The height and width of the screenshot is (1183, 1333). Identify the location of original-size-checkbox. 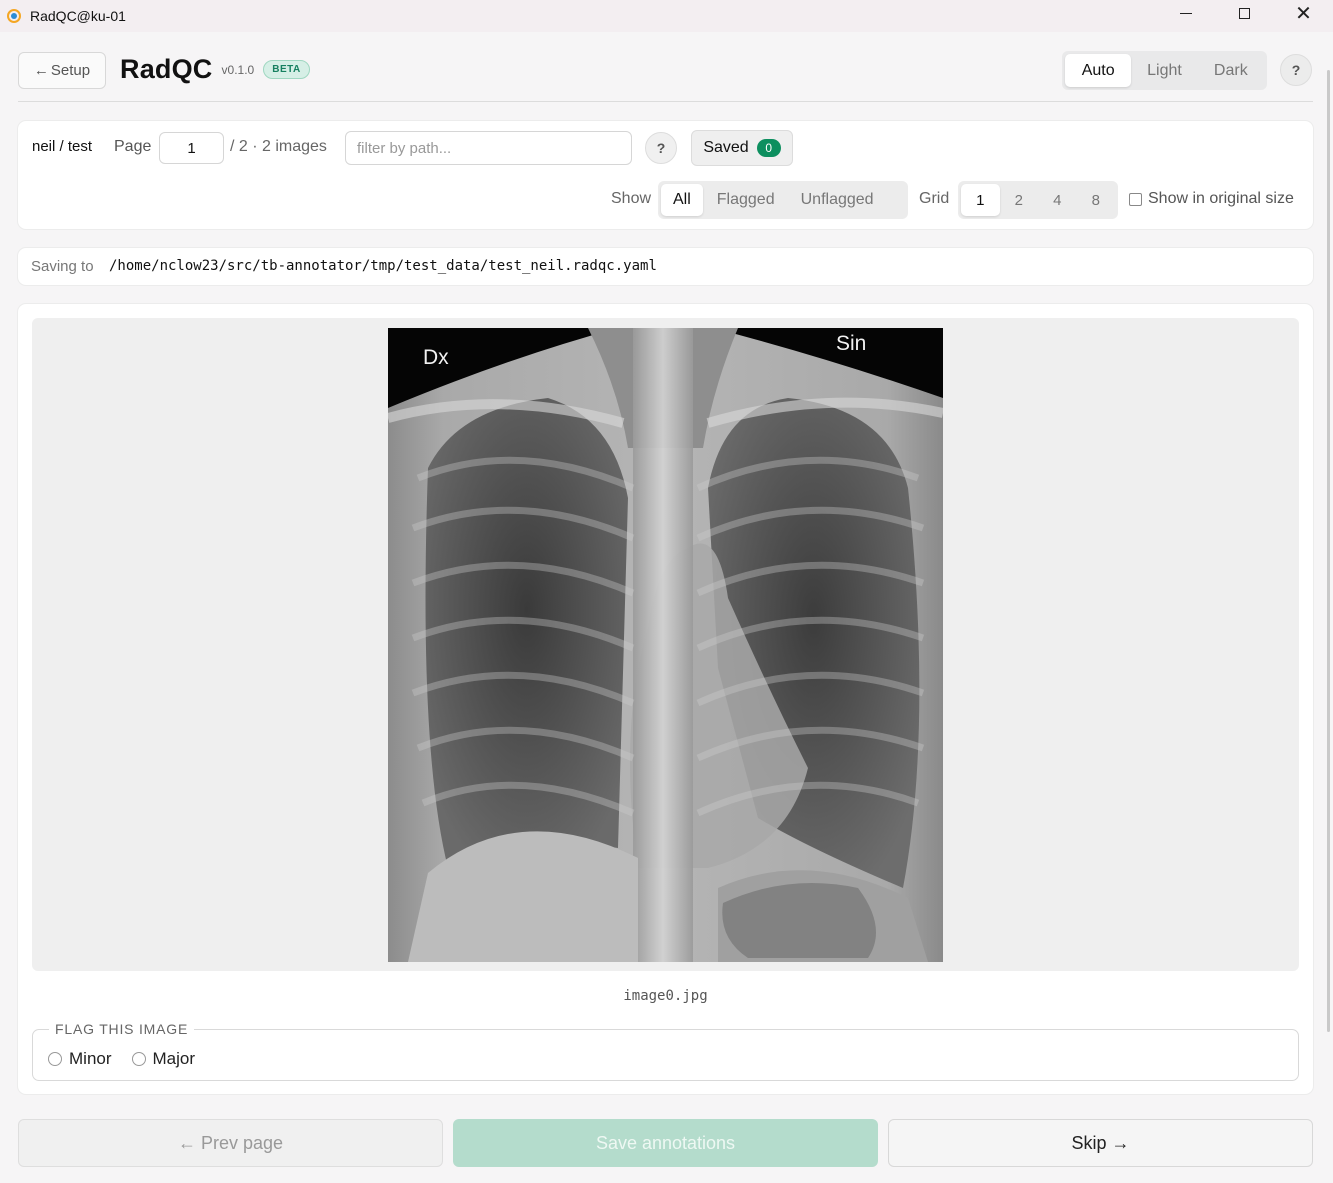
(1135, 199).